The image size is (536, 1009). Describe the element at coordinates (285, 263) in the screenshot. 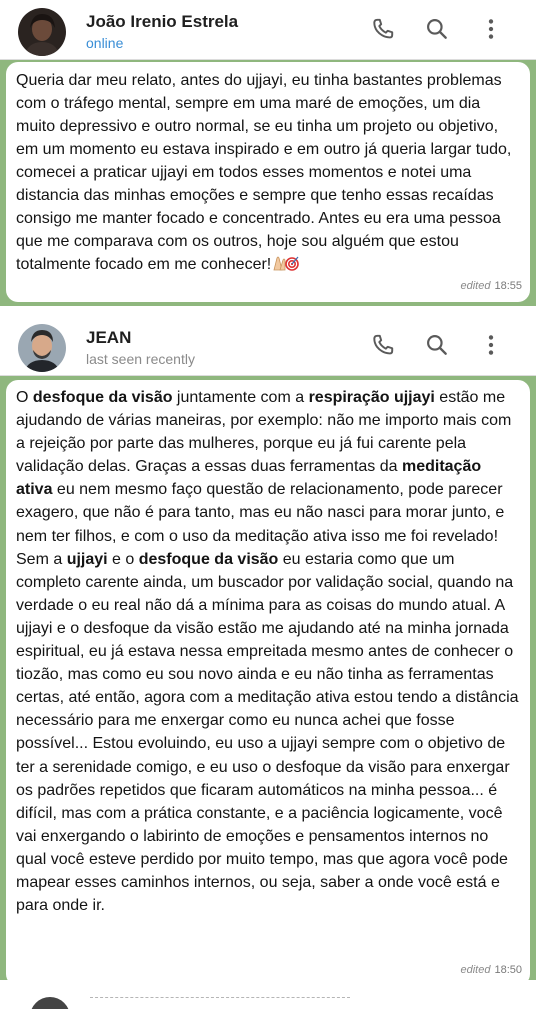

I see `folded-hands-emoji` at that location.